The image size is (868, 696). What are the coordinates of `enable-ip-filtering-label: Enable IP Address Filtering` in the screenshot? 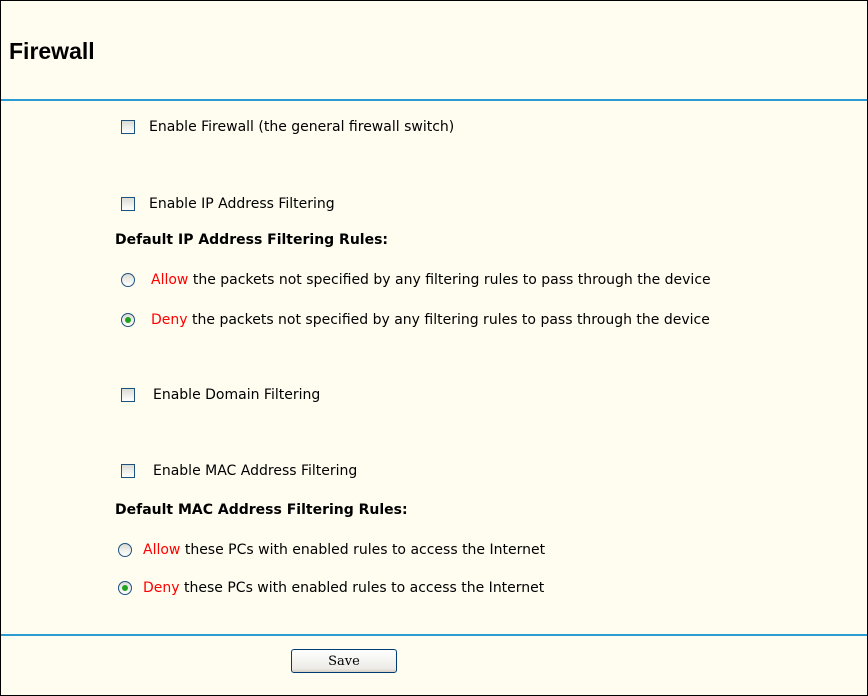 It's located at (242, 204).